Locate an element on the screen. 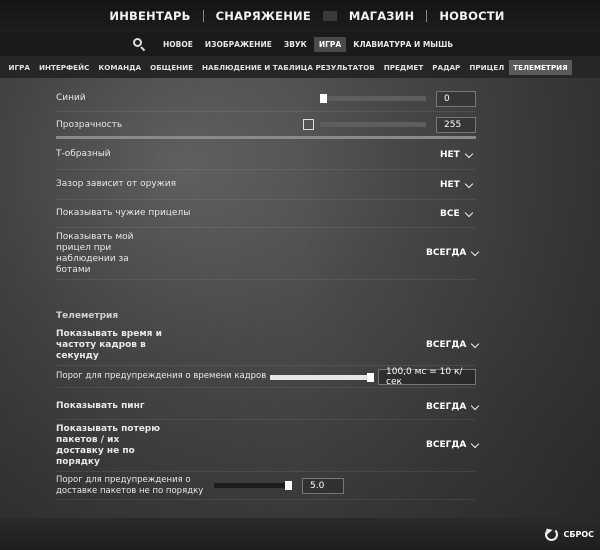 The image size is (600, 550). settings-tab-keyboard-mouse: КЛАВИАТУРА И МЫШЬ is located at coordinates (403, 44).